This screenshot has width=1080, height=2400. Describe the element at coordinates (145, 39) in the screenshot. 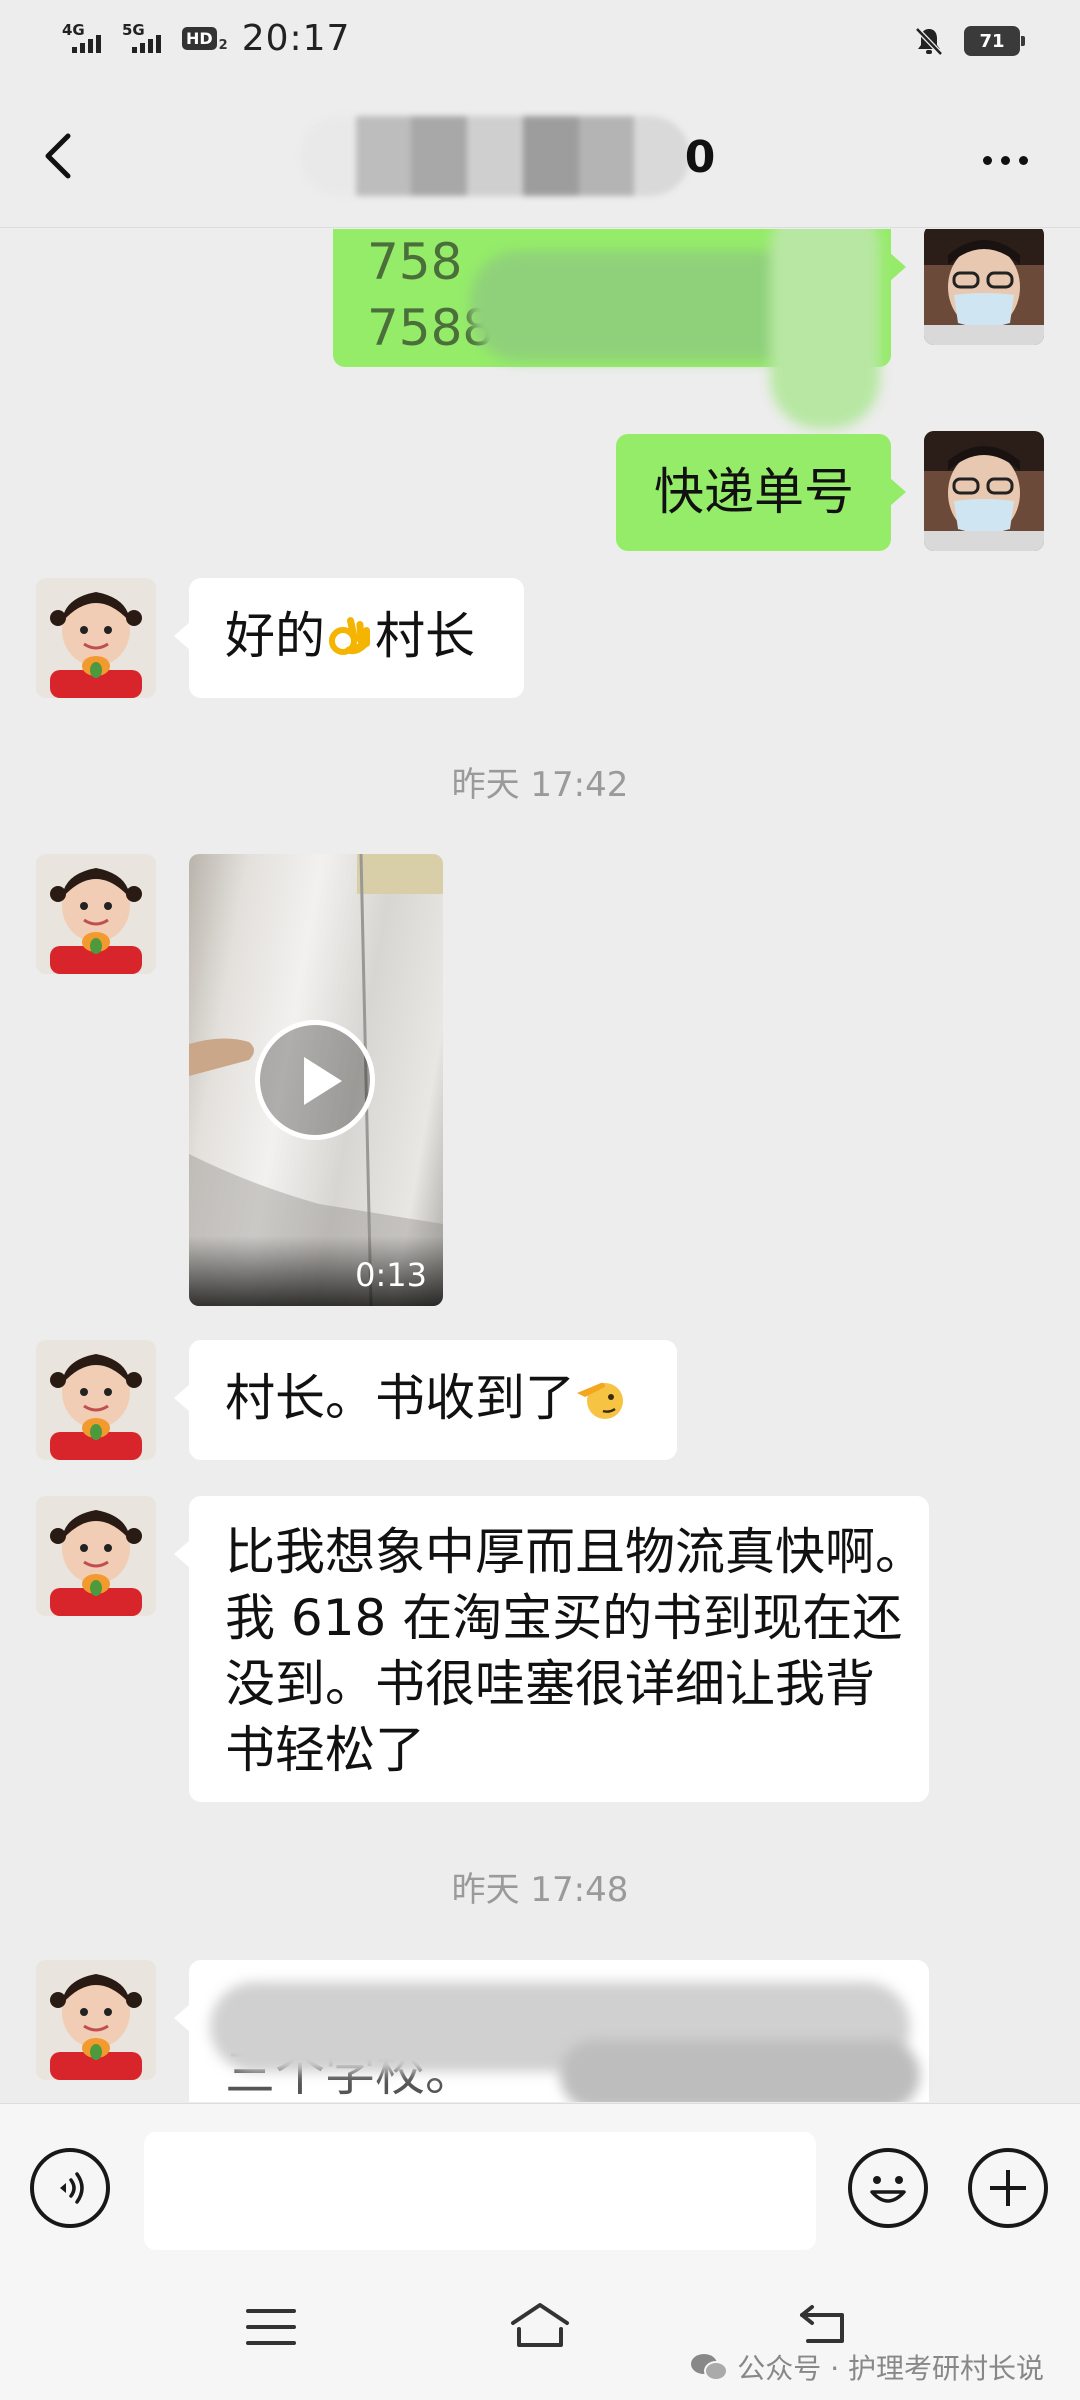

I see `signal-sim2-icon: 5G` at that location.